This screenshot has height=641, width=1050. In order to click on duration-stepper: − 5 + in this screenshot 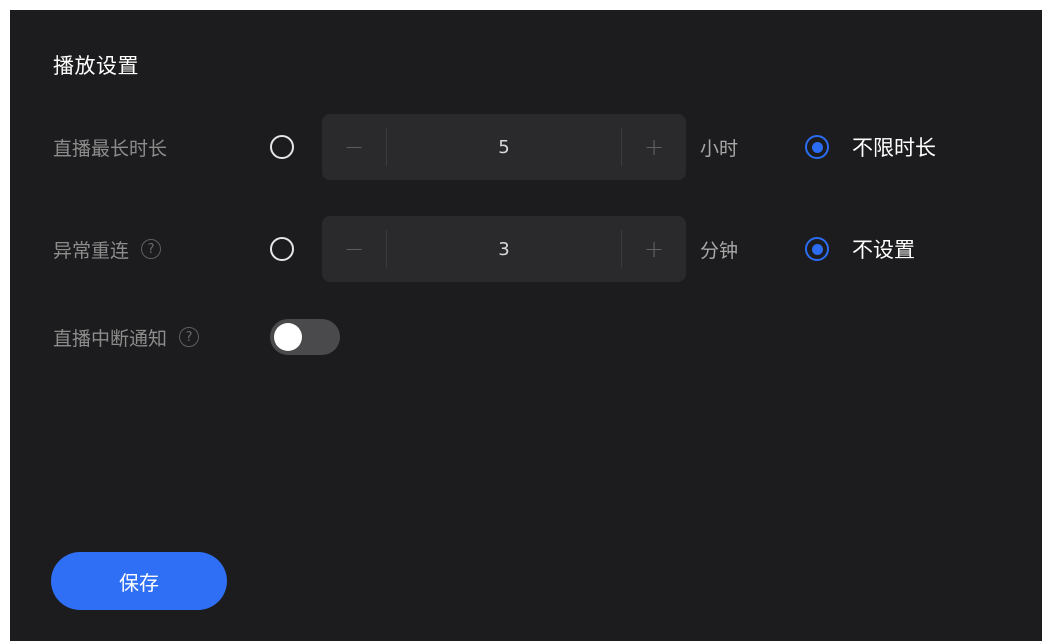, I will do `click(504, 147)`.